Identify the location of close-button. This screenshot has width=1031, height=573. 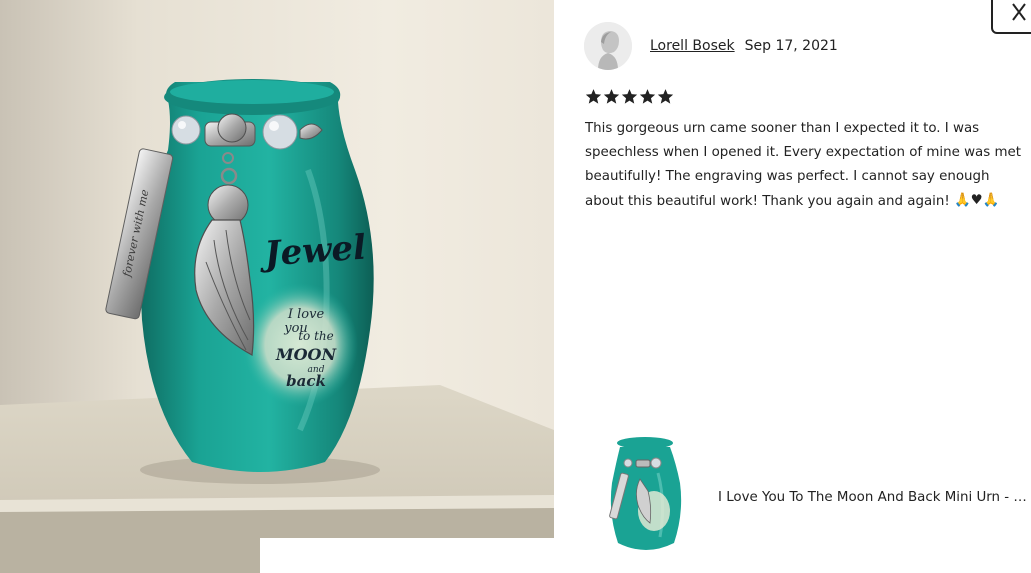
(1011, 17).